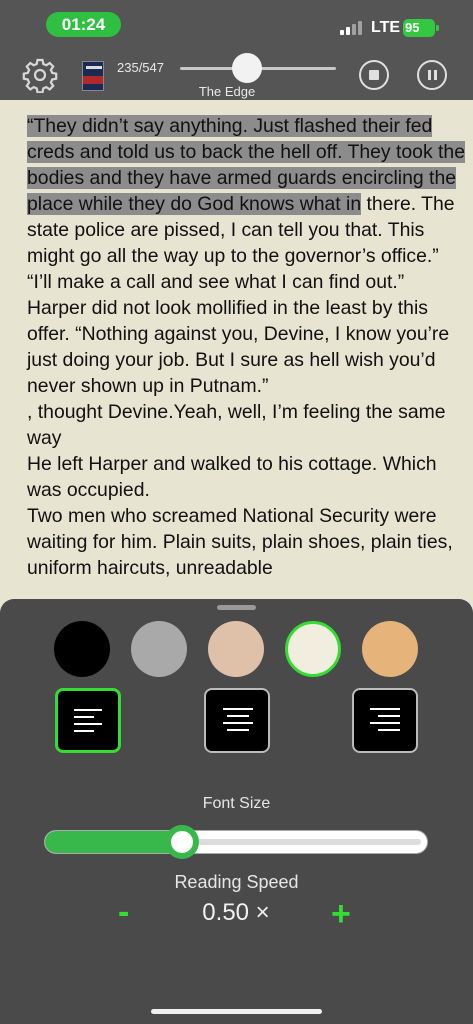 This screenshot has width=473, height=1024. What do you see at coordinates (140, 67) in the screenshot?
I see `page-indicator: 235/547` at bounding box center [140, 67].